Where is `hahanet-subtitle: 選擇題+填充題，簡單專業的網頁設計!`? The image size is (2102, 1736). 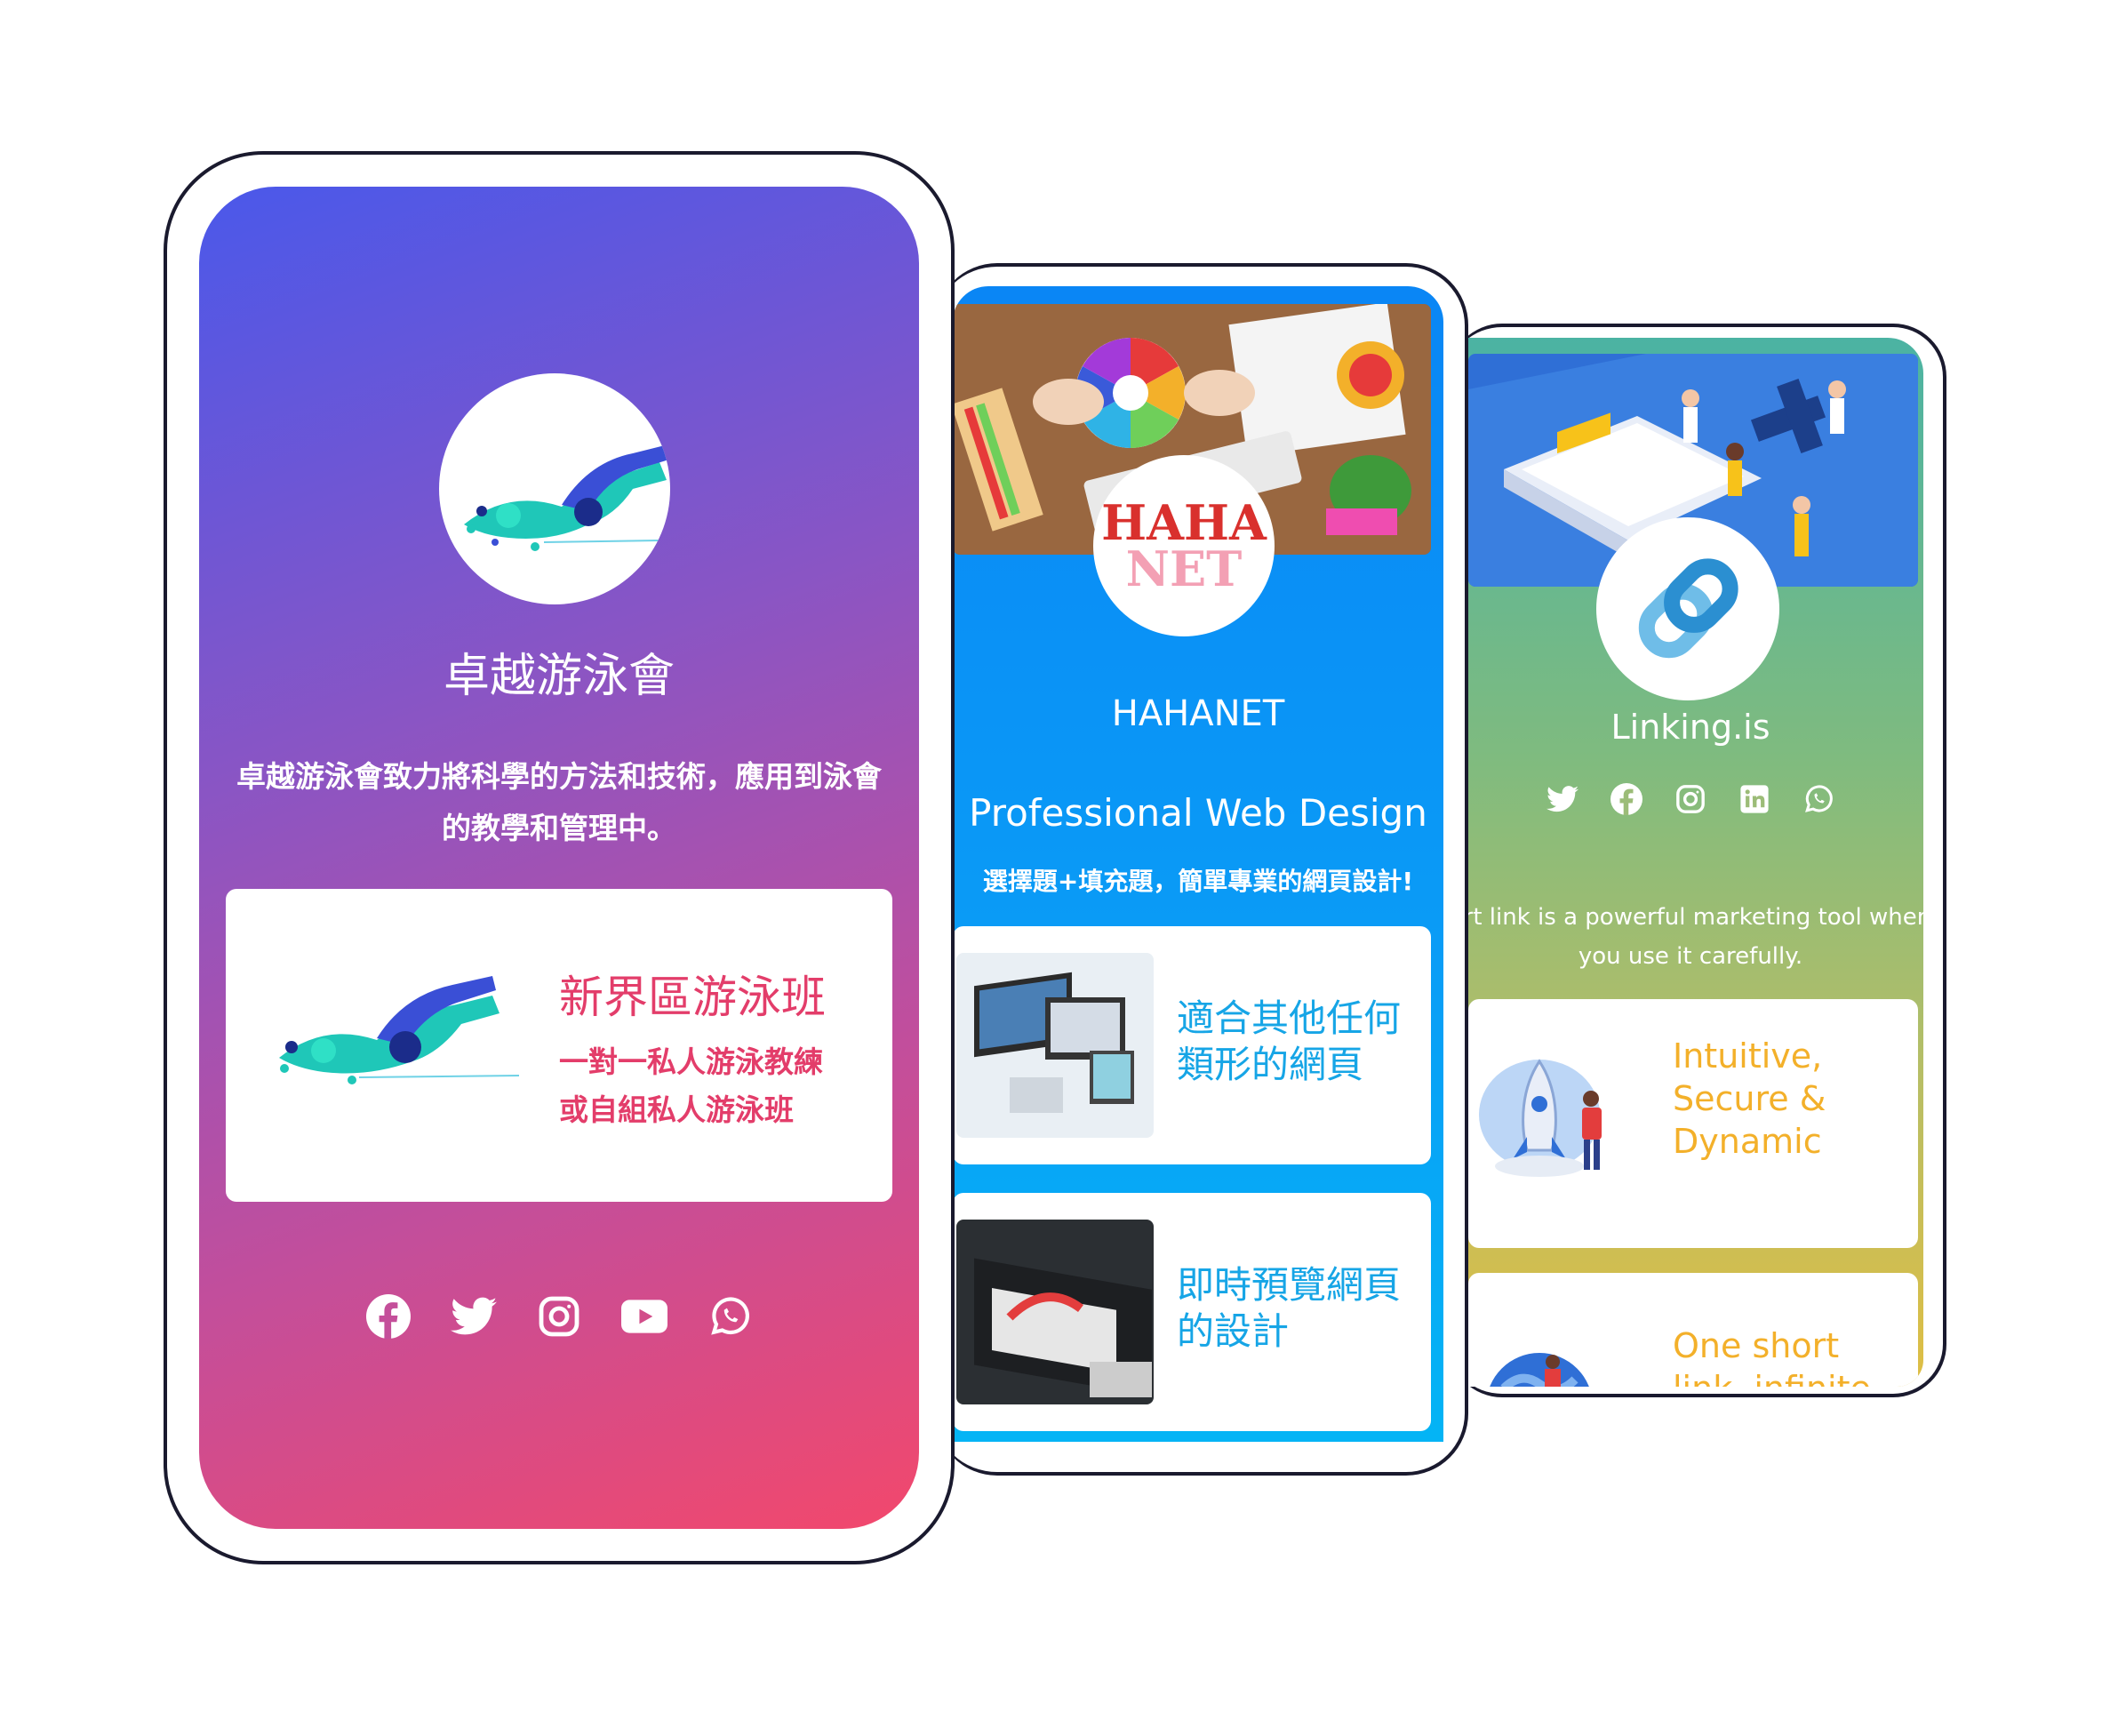
hahanet-subtitle: 選擇題+填充題，簡單專業的網頁設計! is located at coordinates (1198, 881).